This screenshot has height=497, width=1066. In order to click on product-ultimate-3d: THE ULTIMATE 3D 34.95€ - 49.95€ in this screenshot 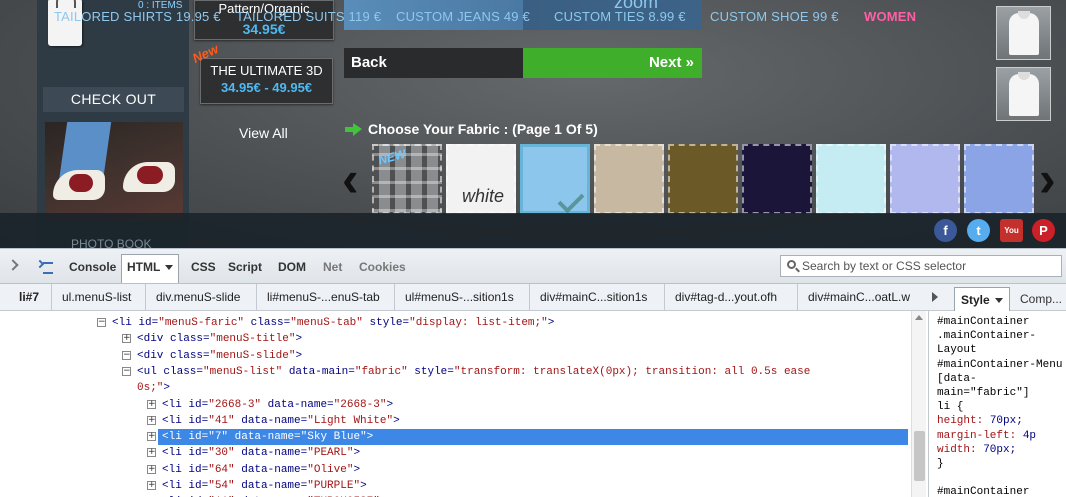, I will do `click(266, 81)`.